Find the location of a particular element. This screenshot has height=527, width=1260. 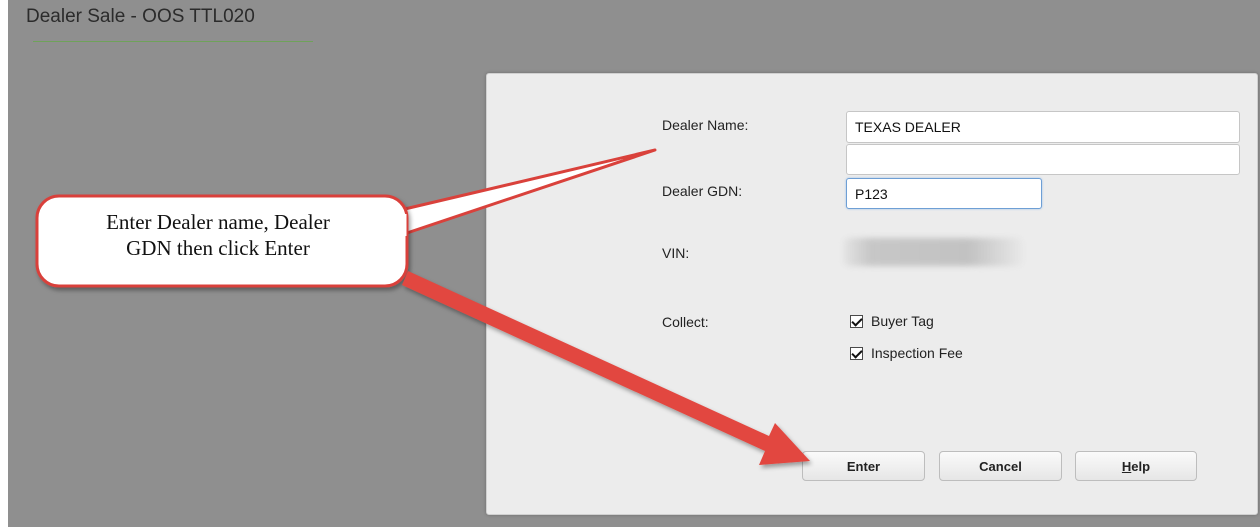

callout-line-1: Enter Dealer name, Dealer is located at coordinates (218, 222).